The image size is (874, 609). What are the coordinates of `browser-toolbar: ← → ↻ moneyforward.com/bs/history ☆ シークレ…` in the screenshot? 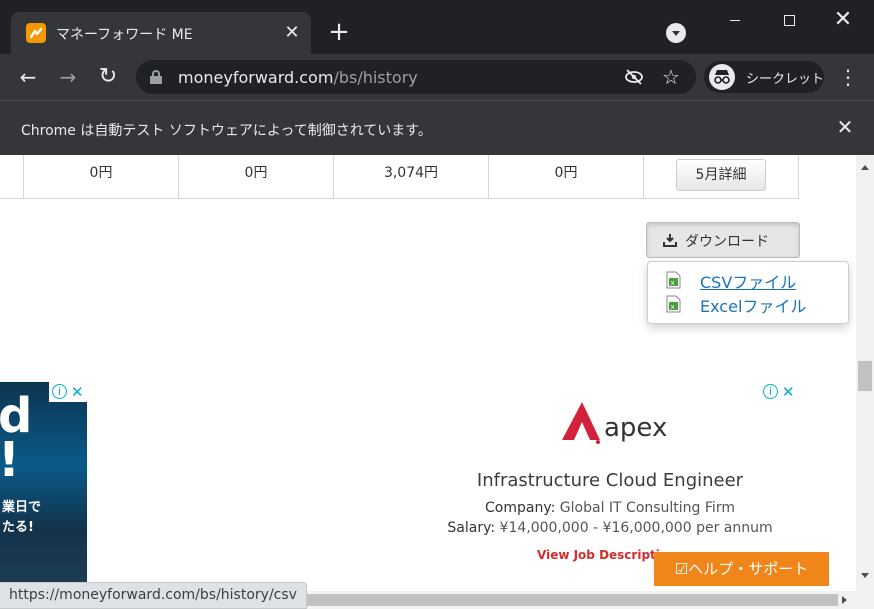 It's located at (437, 77).